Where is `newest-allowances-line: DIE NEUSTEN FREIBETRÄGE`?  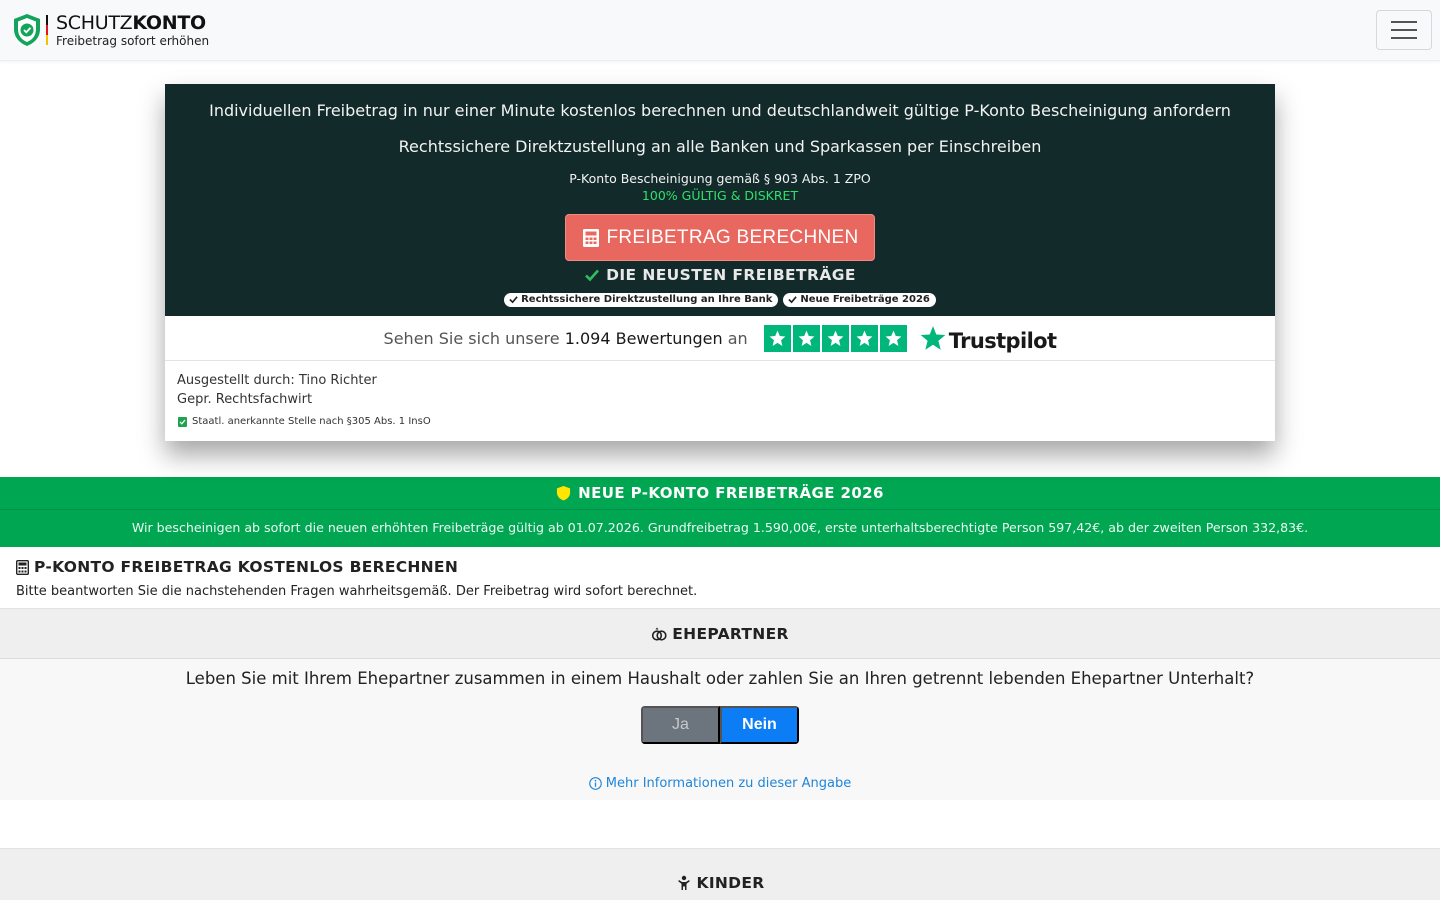
newest-allowances-line: DIE NEUSTEN FREIBETRÄGE is located at coordinates (720, 275).